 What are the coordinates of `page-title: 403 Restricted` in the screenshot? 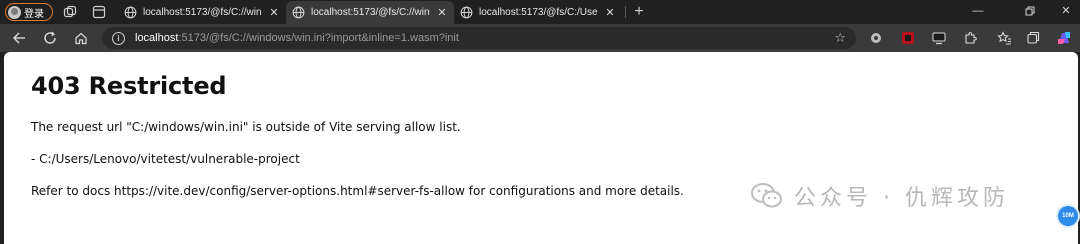 It's located at (129, 86).